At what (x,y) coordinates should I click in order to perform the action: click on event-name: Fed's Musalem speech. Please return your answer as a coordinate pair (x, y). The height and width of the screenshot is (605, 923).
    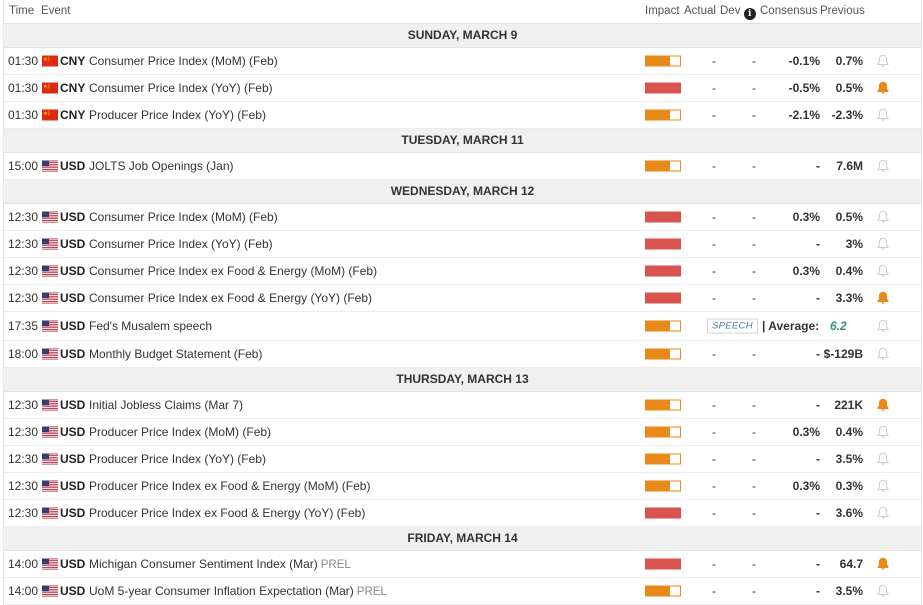
    Looking at the image, I should click on (150, 326).